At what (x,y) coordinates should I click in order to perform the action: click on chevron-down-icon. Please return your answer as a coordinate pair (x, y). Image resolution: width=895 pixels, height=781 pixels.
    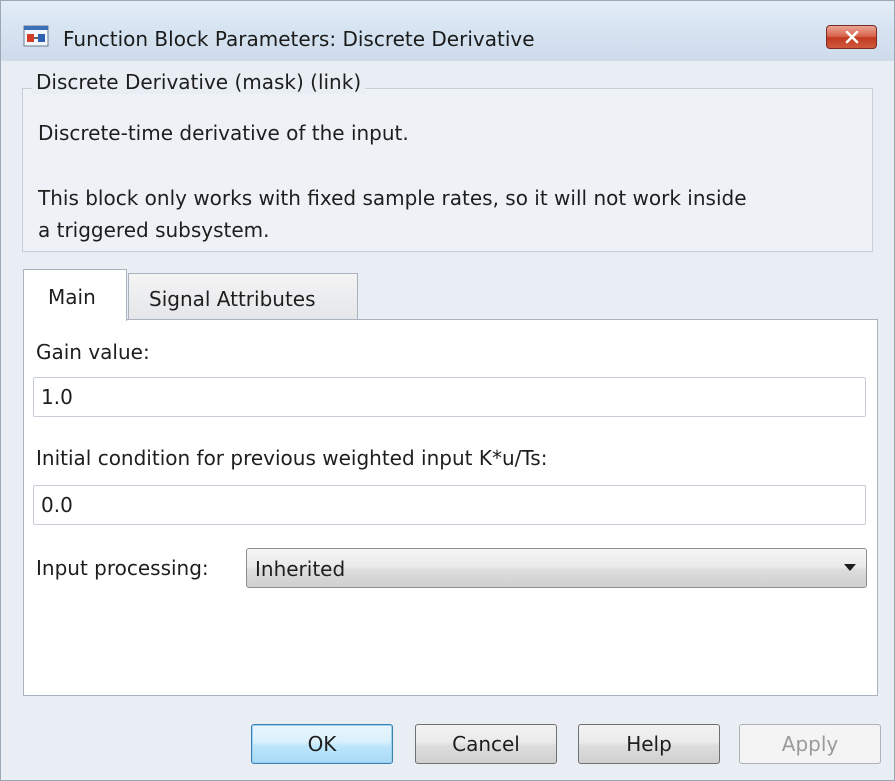
    Looking at the image, I should click on (850, 567).